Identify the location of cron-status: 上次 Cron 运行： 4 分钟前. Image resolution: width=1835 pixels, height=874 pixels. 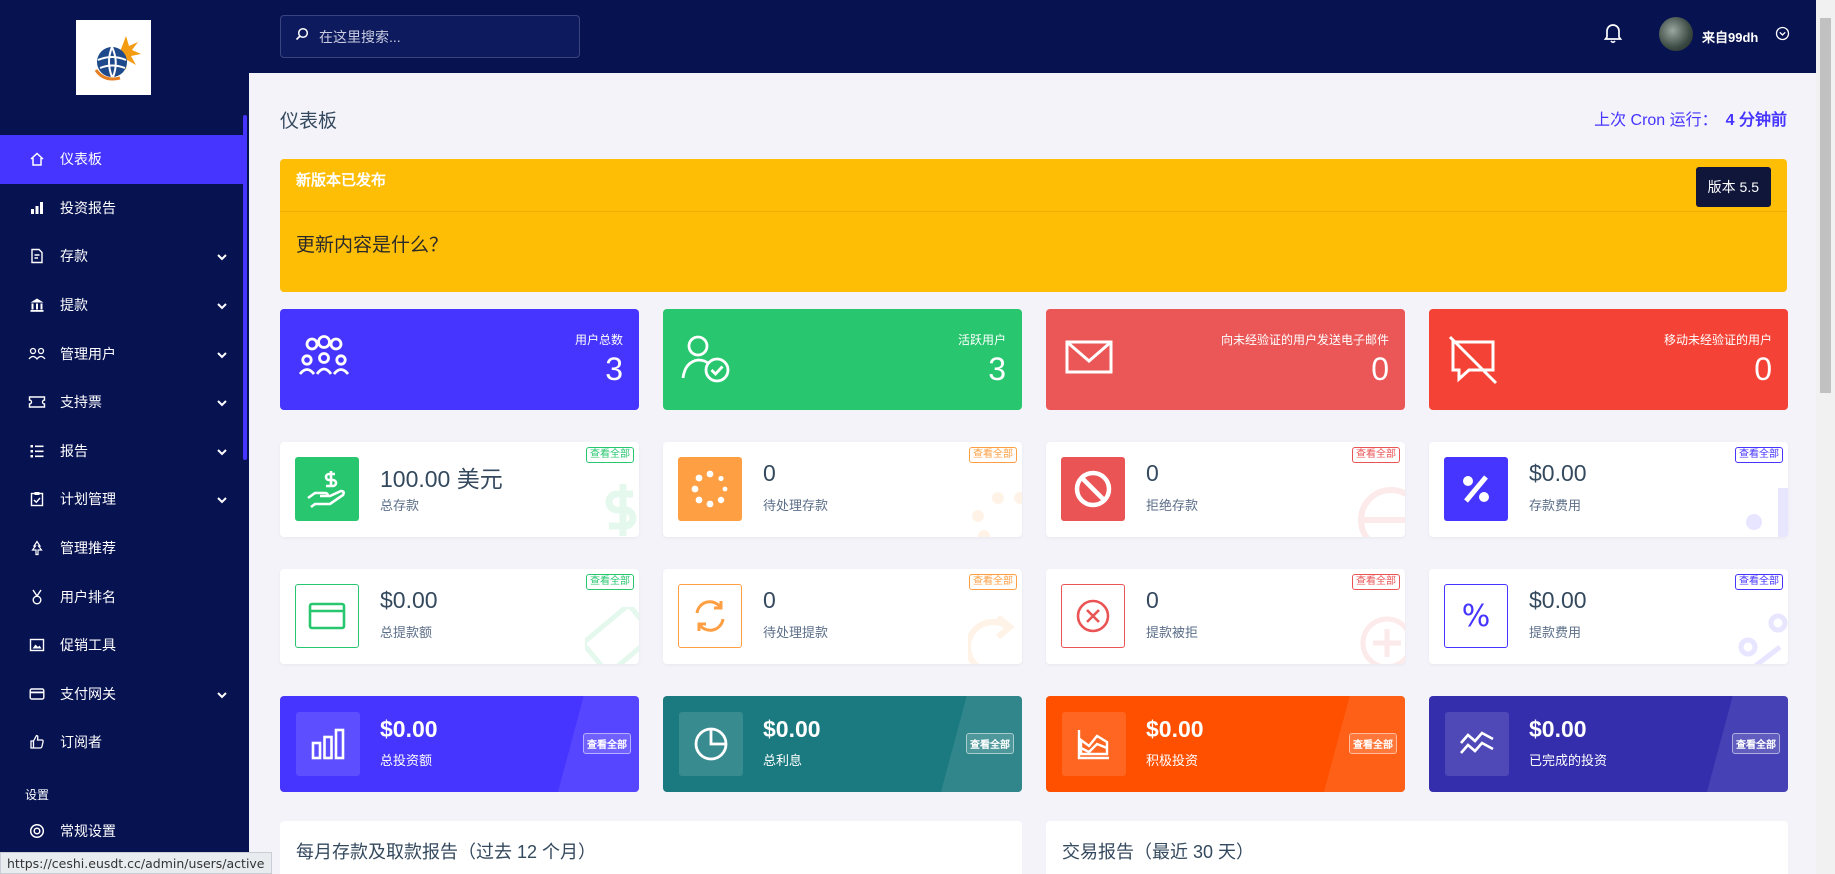
(1690, 118).